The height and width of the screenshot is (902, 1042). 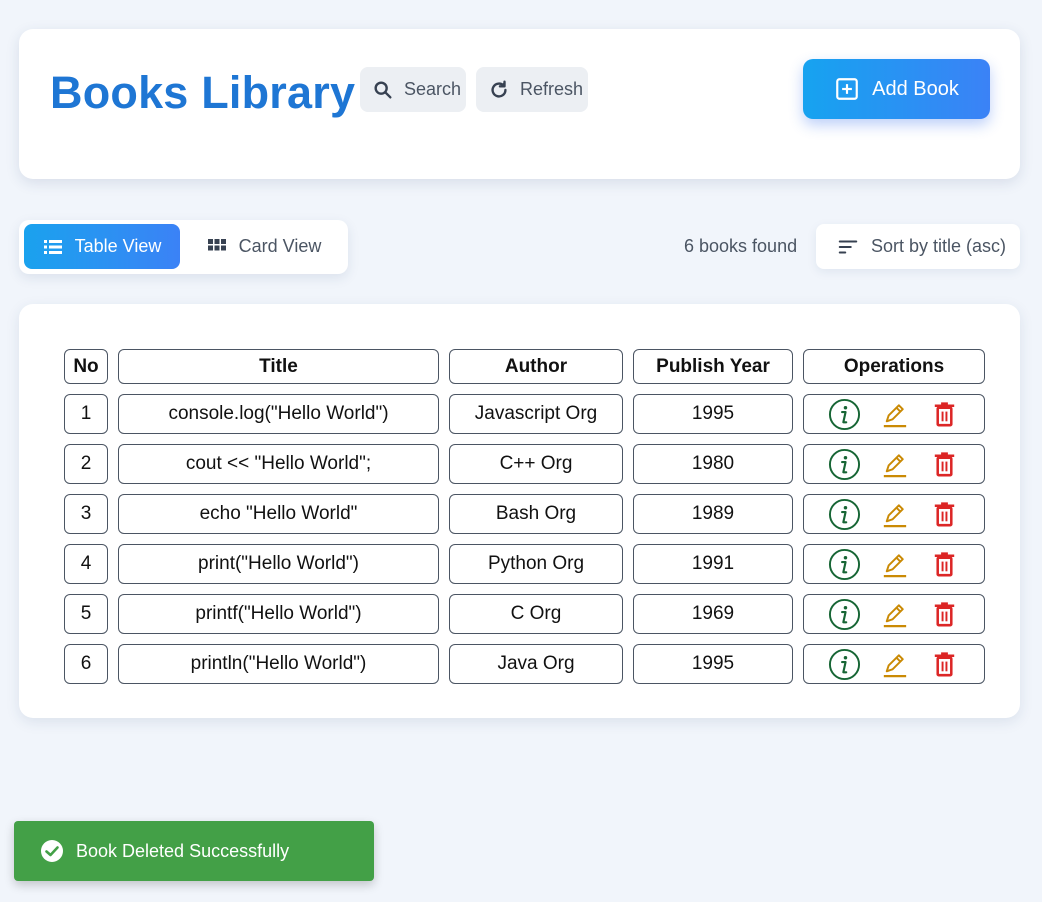 I want to click on cell-no: 2, so click(x=86, y=464).